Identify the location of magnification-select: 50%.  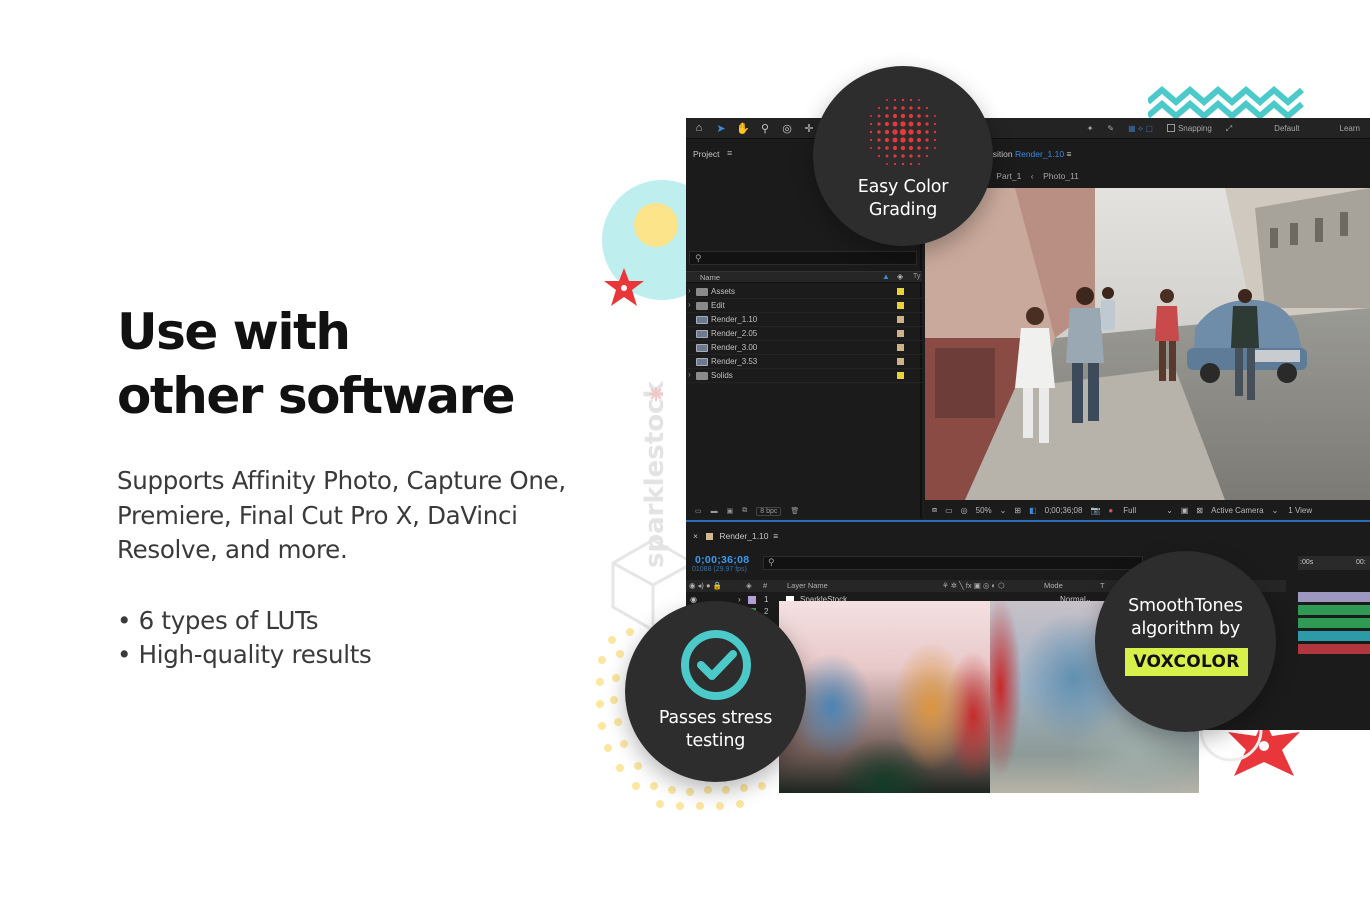
(984, 510).